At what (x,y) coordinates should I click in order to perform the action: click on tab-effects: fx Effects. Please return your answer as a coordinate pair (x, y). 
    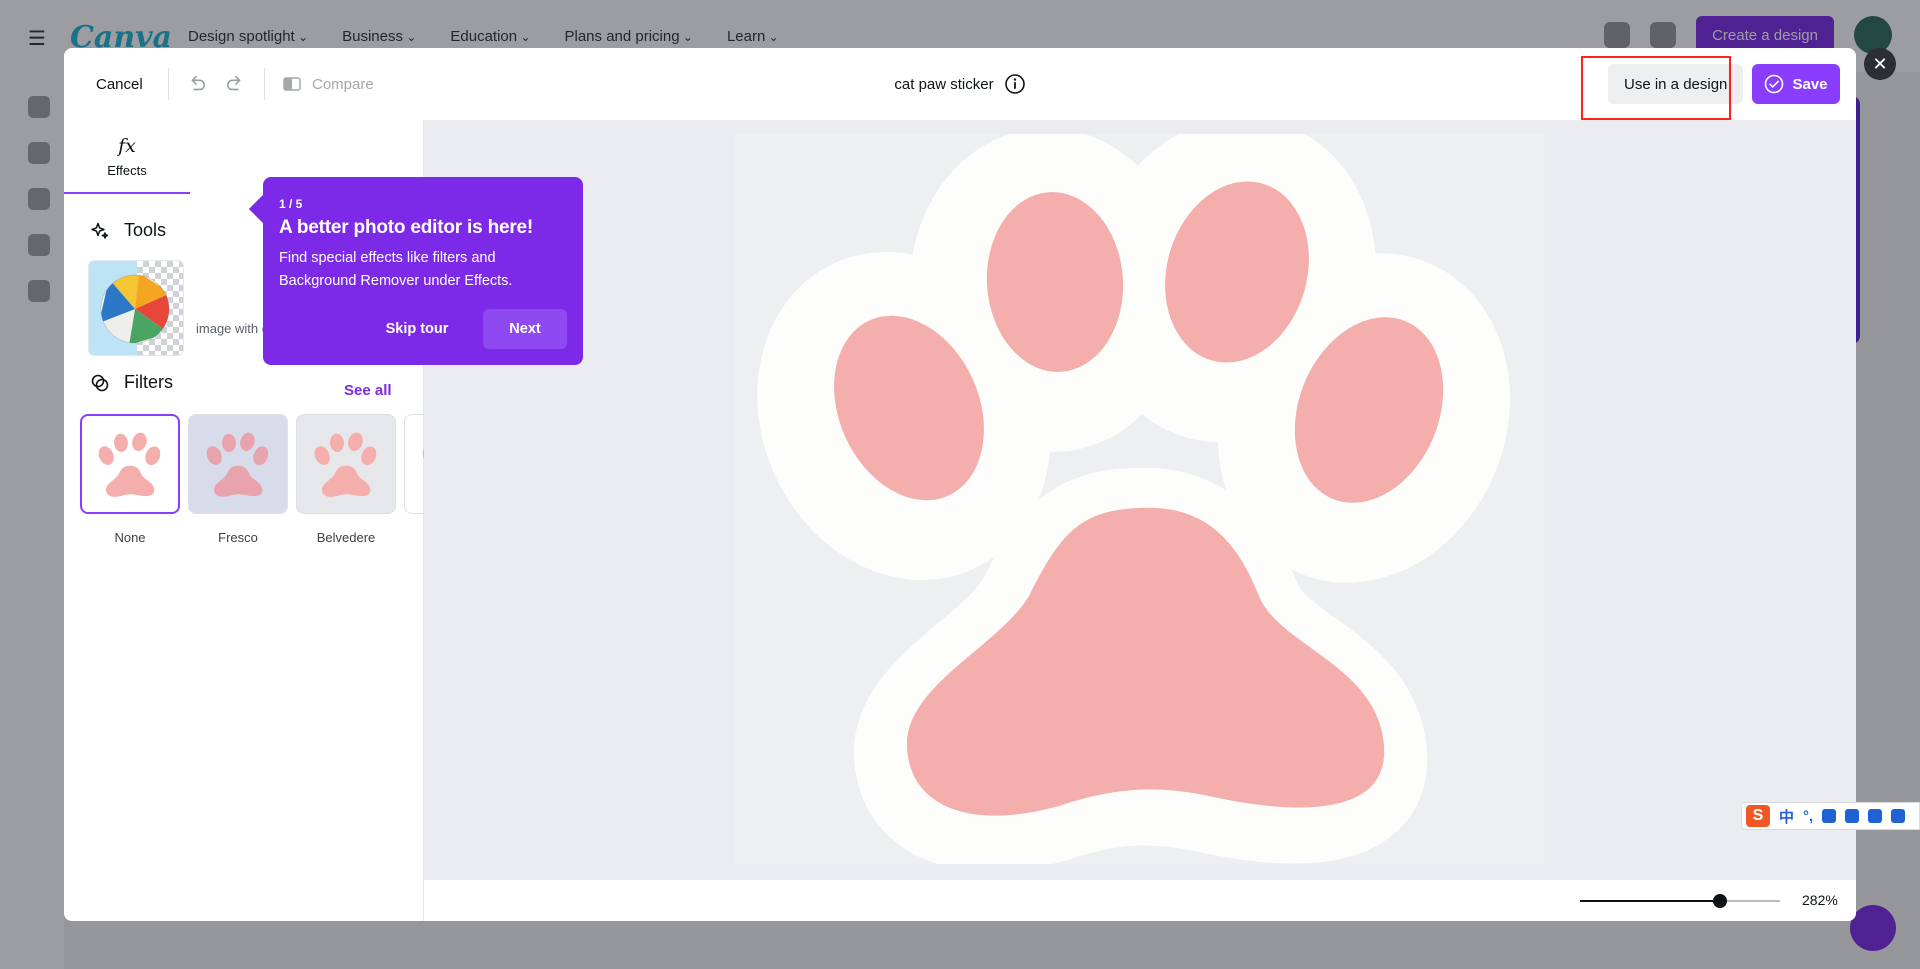
    Looking at the image, I should click on (127, 157).